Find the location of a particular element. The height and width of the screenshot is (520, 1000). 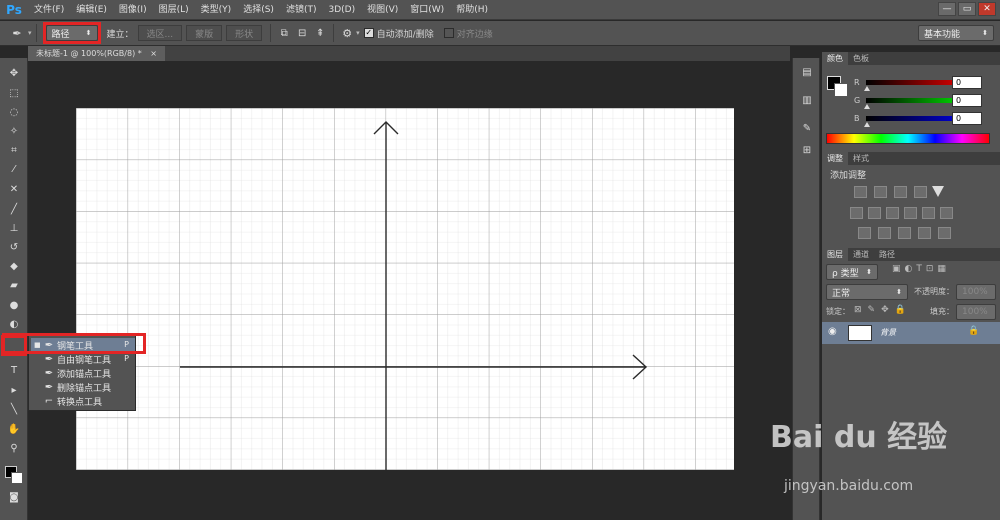

marquee-tool-icon: ⬚ is located at coordinates (14, 94).